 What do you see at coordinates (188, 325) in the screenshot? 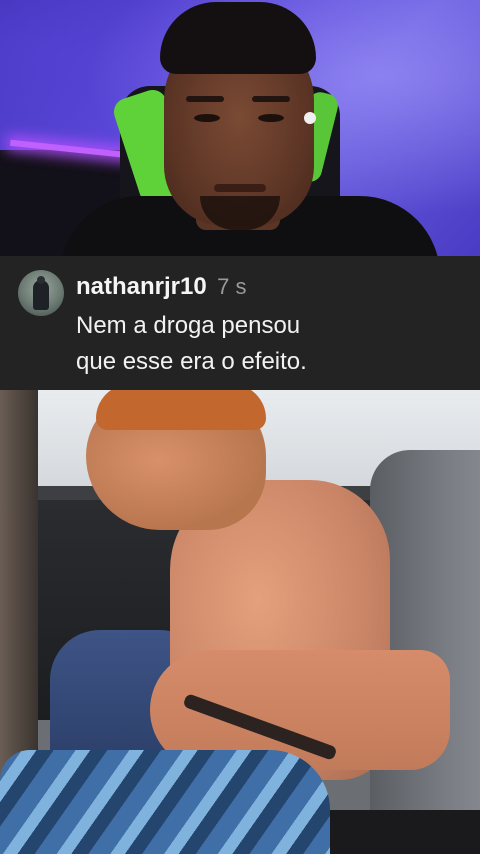
I see `comment-text-line-1: Nem a droga pensou` at bounding box center [188, 325].